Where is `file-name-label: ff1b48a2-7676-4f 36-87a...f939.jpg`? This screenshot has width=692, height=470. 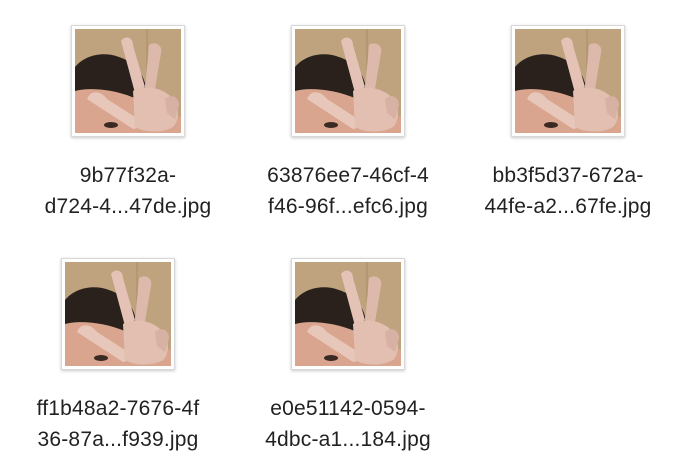
file-name-label: ff1b48a2-7676-4f 36-87a...f939.jpg is located at coordinates (118, 424).